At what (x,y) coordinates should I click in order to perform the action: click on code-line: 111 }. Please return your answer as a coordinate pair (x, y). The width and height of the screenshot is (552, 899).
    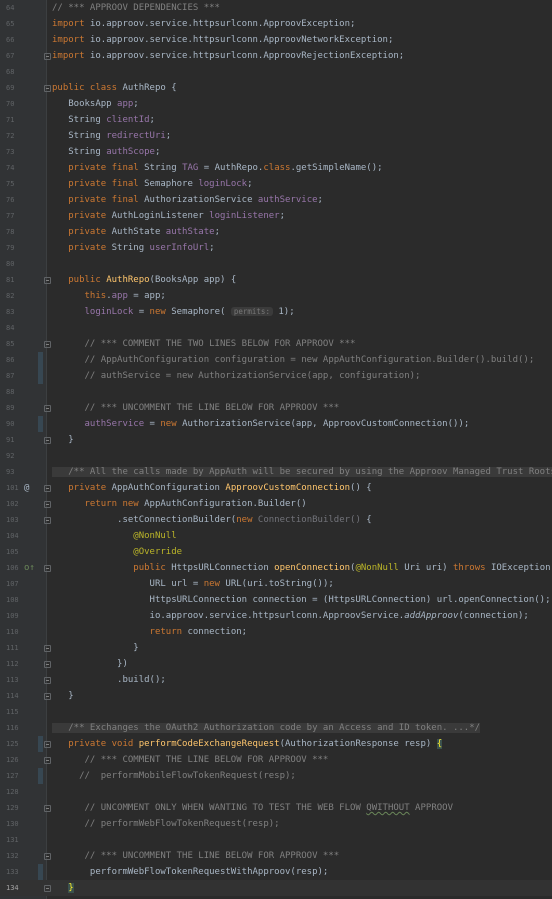
    Looking at the image, I should click on (276, 648).